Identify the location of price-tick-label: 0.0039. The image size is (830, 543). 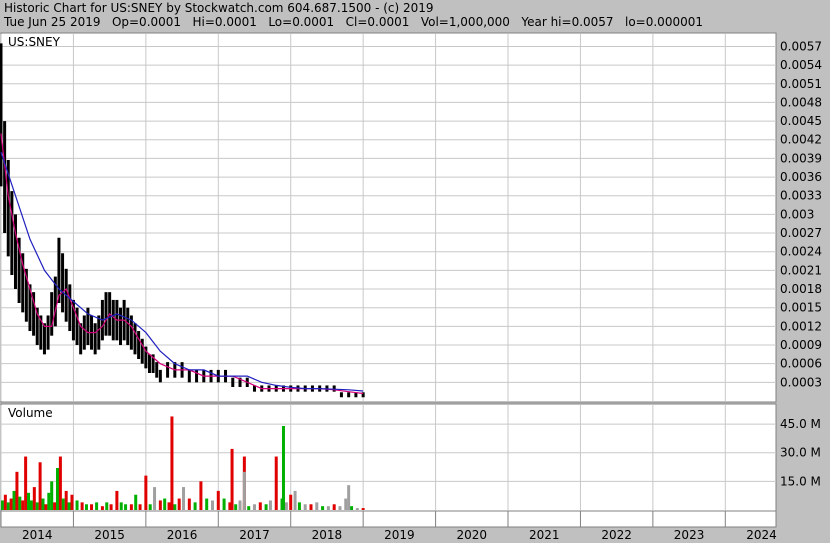
(801, 158).